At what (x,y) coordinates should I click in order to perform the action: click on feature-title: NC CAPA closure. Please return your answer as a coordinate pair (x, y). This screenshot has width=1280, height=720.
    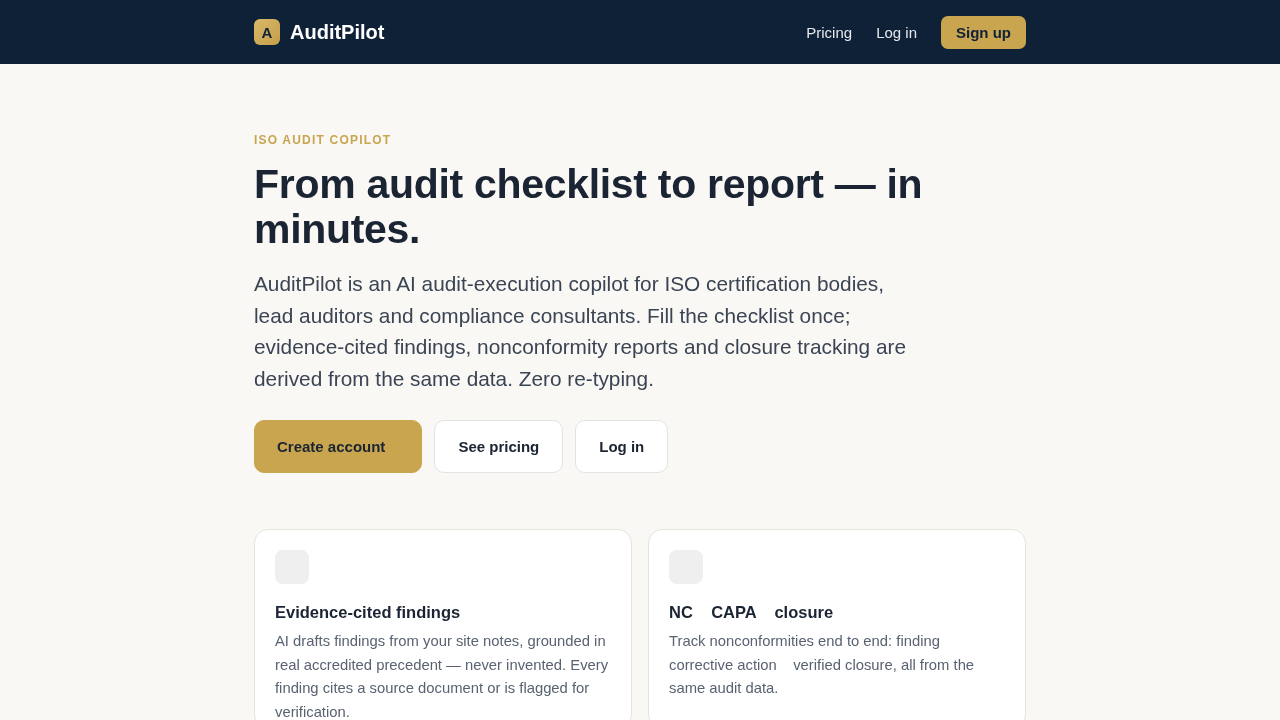
    Looking at the image, I should click on (752, 612).